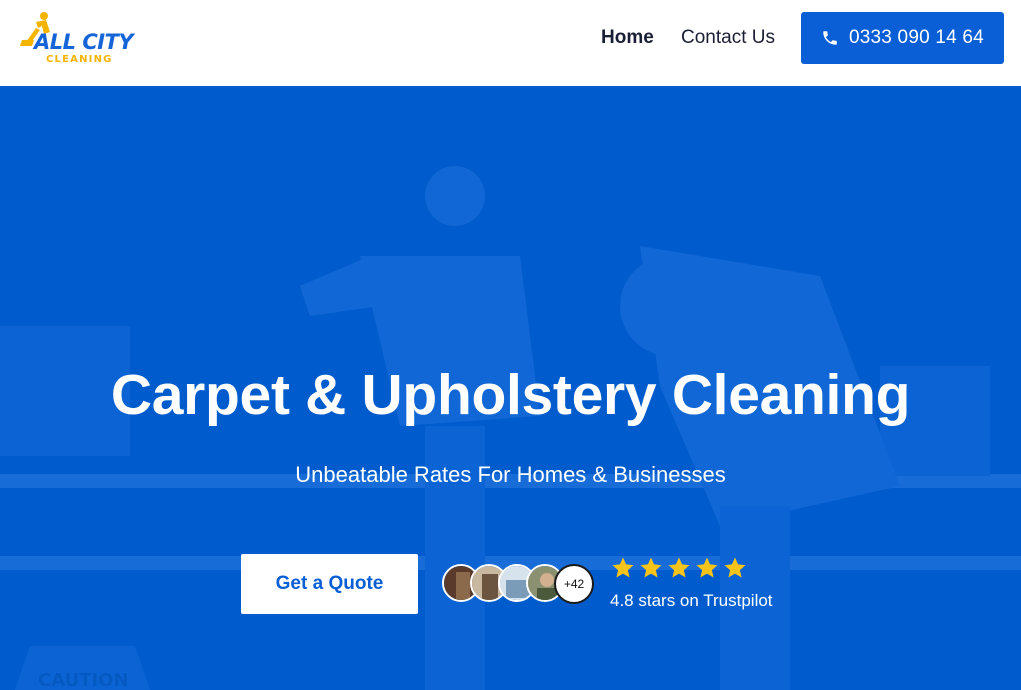 The width and height of the screenshot is (1021, 690). What do you see at coordinates (916, 37) in the screenshot?
I see `phone-number: 0333 090 14 64` at bounding box center [916, 37].